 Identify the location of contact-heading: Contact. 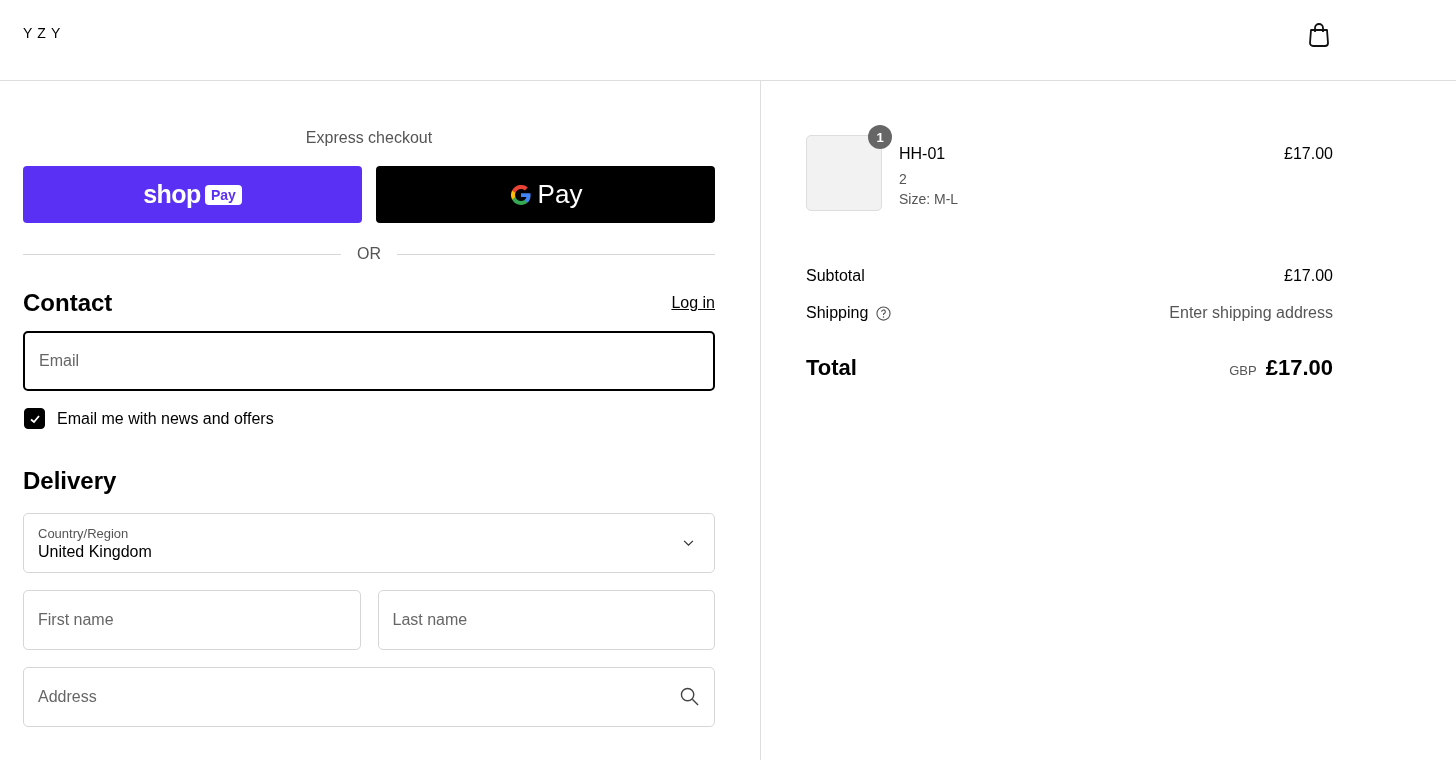
(68, 303).